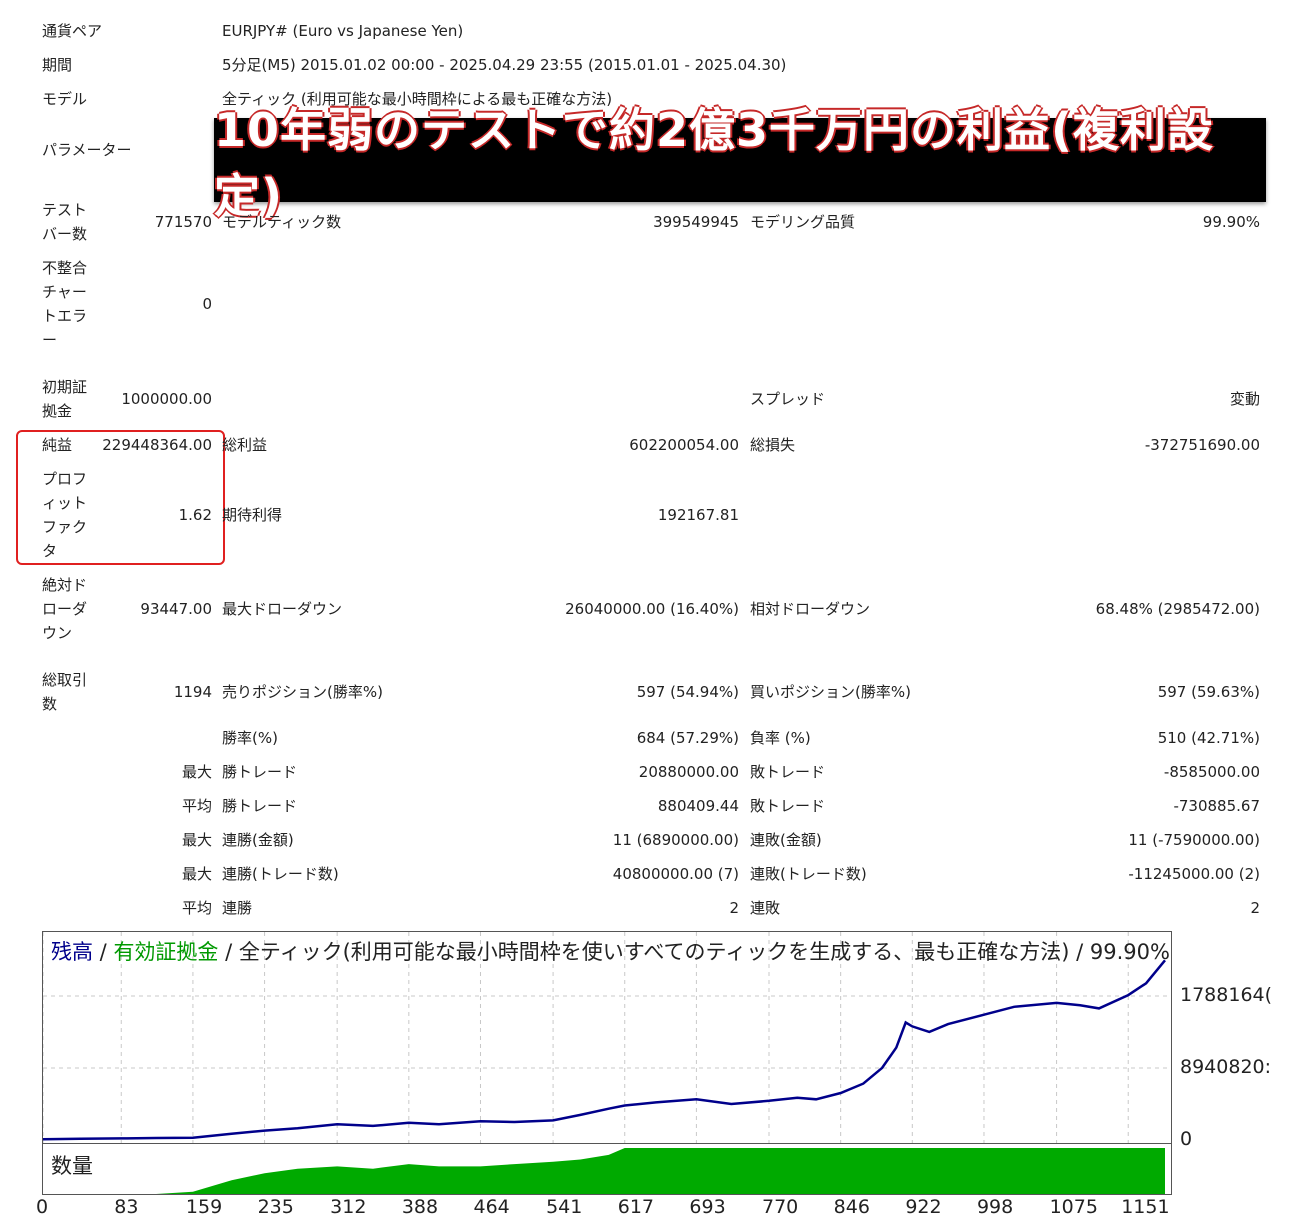 The height and width of the screenshot is (1221, 1310). Describe the element at coordinates (707, 1207) in the screenshot. I see `x-tick-label: 693` at that location.